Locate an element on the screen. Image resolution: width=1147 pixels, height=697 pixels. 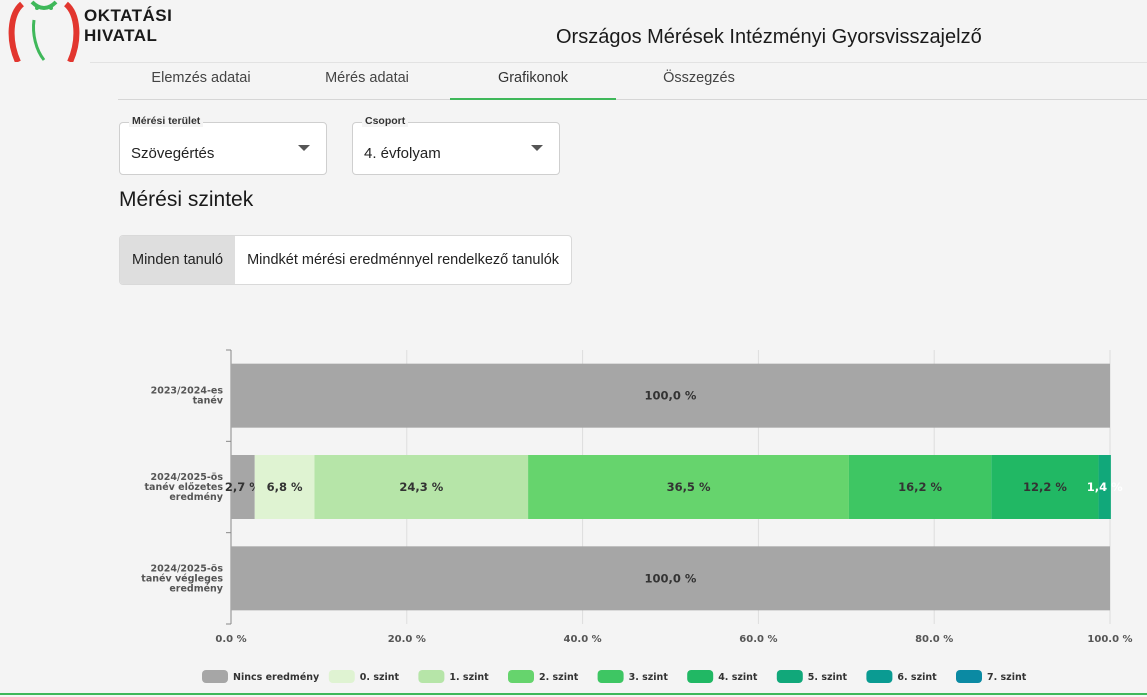
section-title: Mérési szintek is located at coordinates (186, 199).